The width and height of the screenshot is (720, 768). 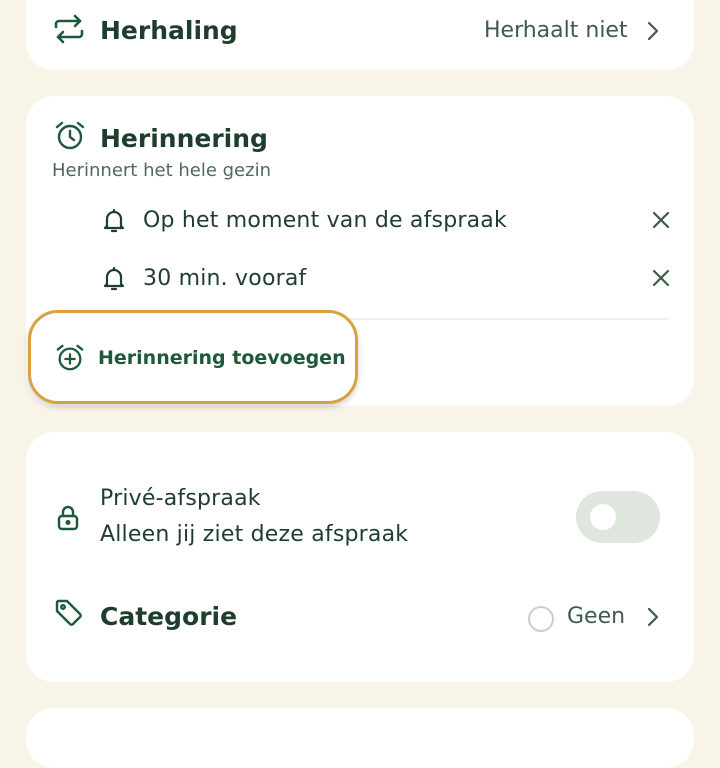 What do you see at coordinates (596, 616) in the screenshot?
I see `category-value: Geen` at bounding box center [596, 616].